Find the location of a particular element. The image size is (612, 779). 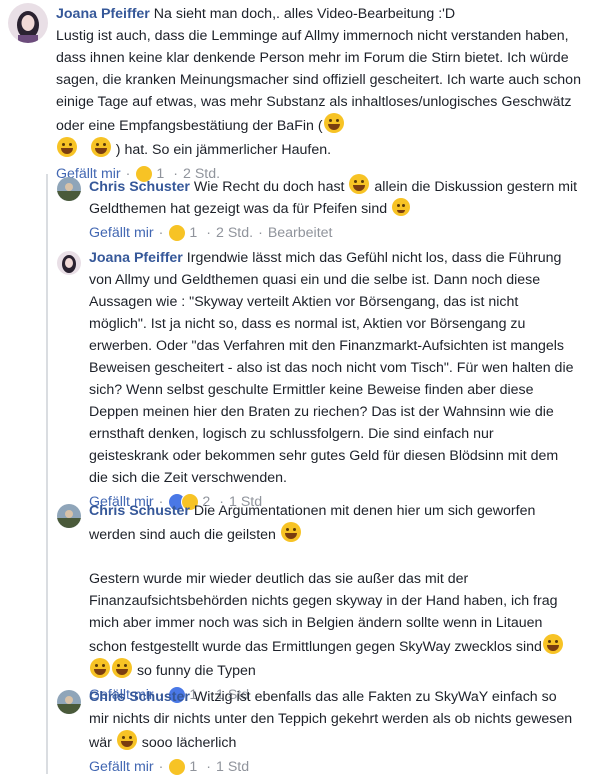

comment-actions: Gefällt mir · 1 · 1 Std is located at coordinates (334, 767).